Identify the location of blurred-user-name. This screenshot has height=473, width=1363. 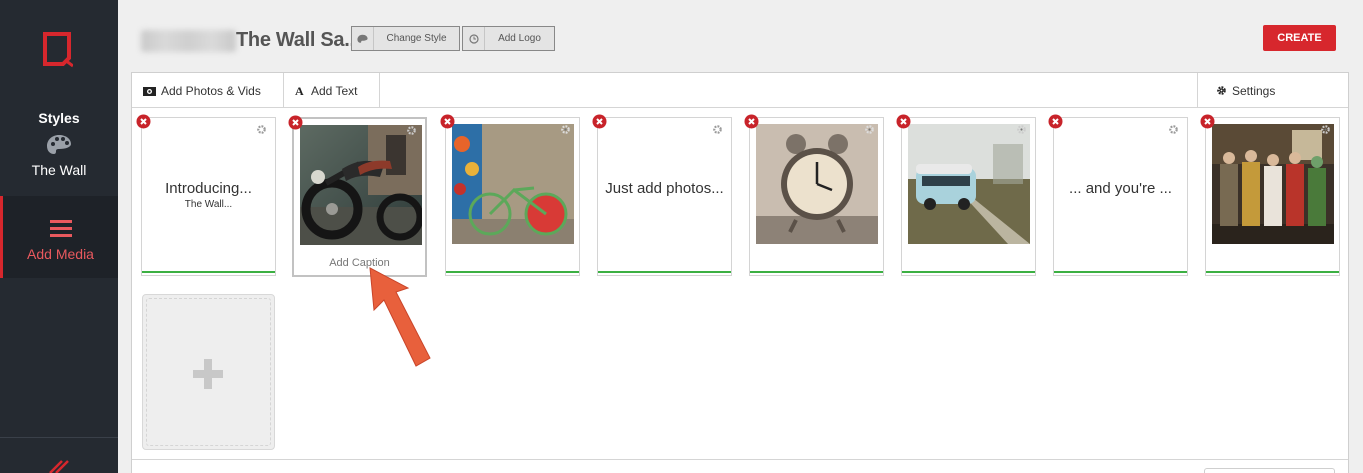
(188, 41).